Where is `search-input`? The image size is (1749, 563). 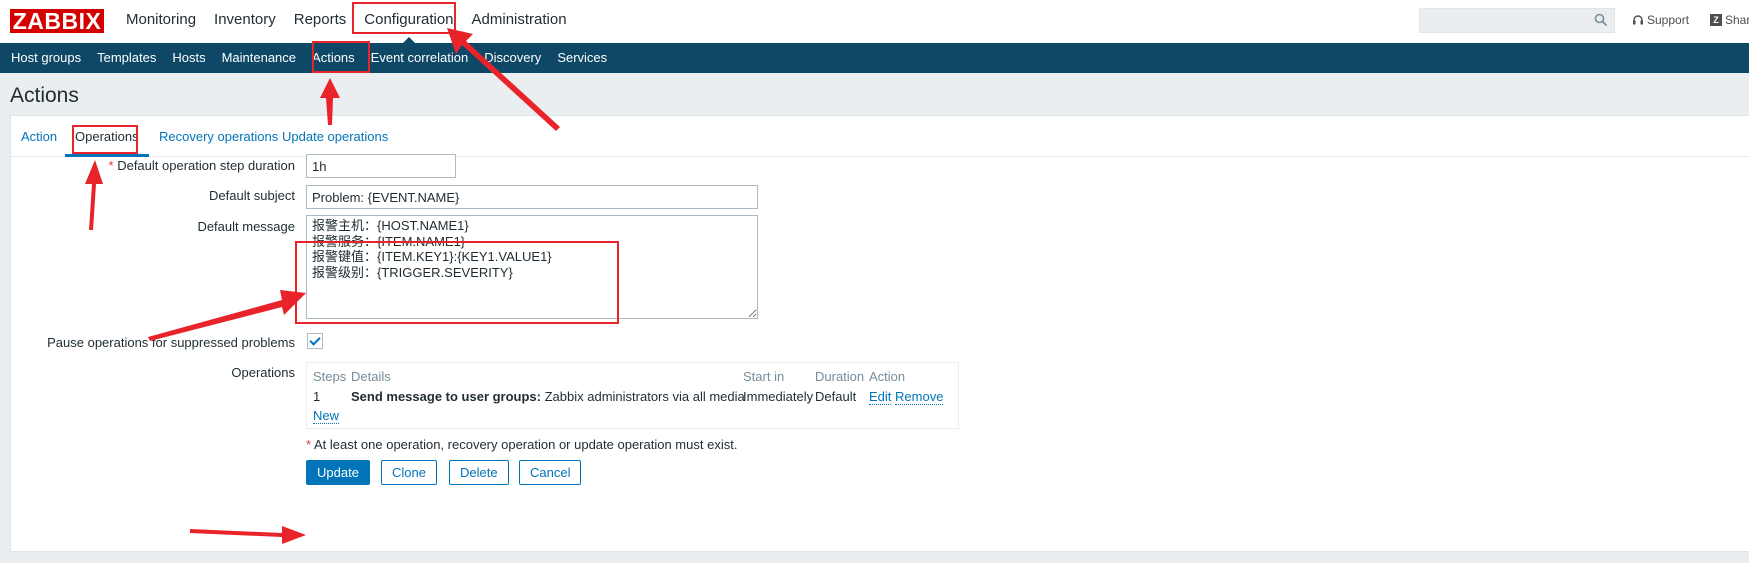 search-input is located at coordinates (1517, 20).